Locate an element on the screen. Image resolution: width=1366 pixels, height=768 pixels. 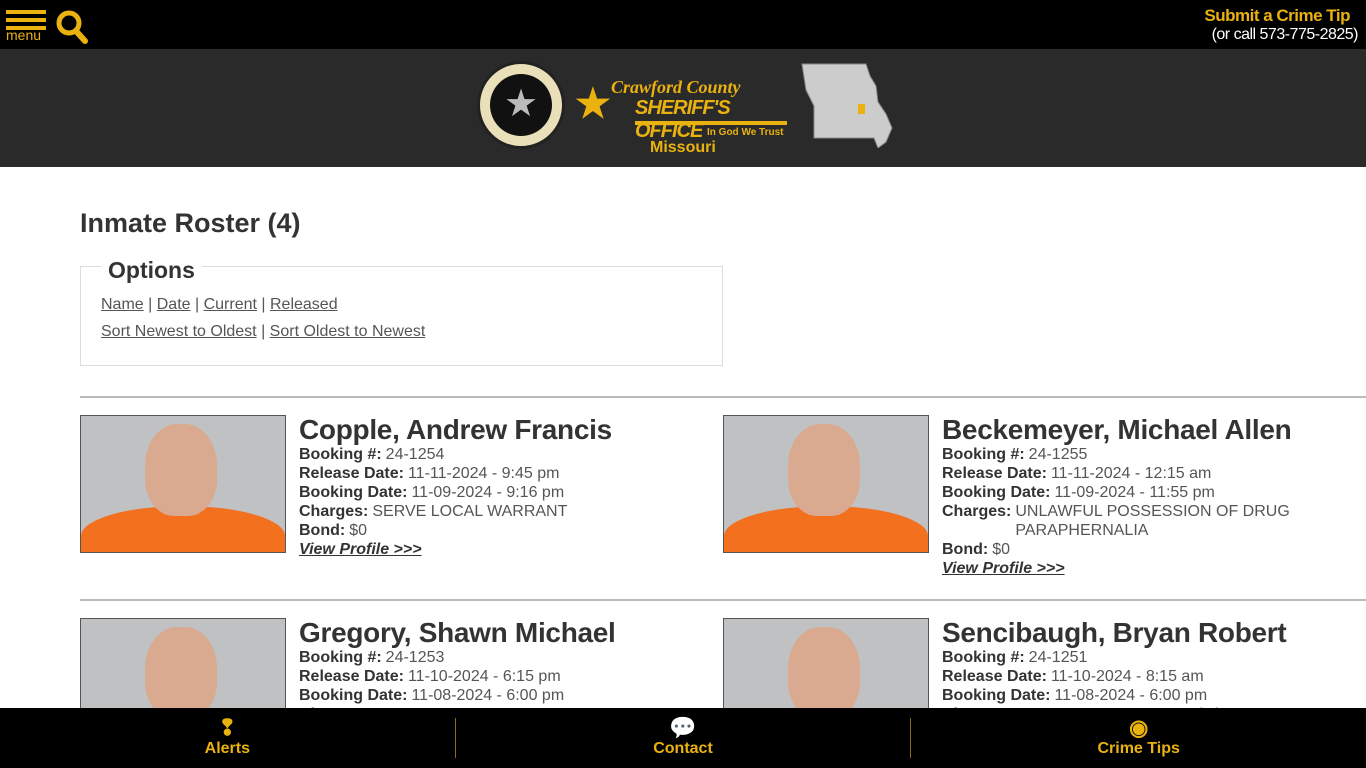
charges-row: Charges:SERVE LOCAL WARRANT is located at coordinates (489, 511).